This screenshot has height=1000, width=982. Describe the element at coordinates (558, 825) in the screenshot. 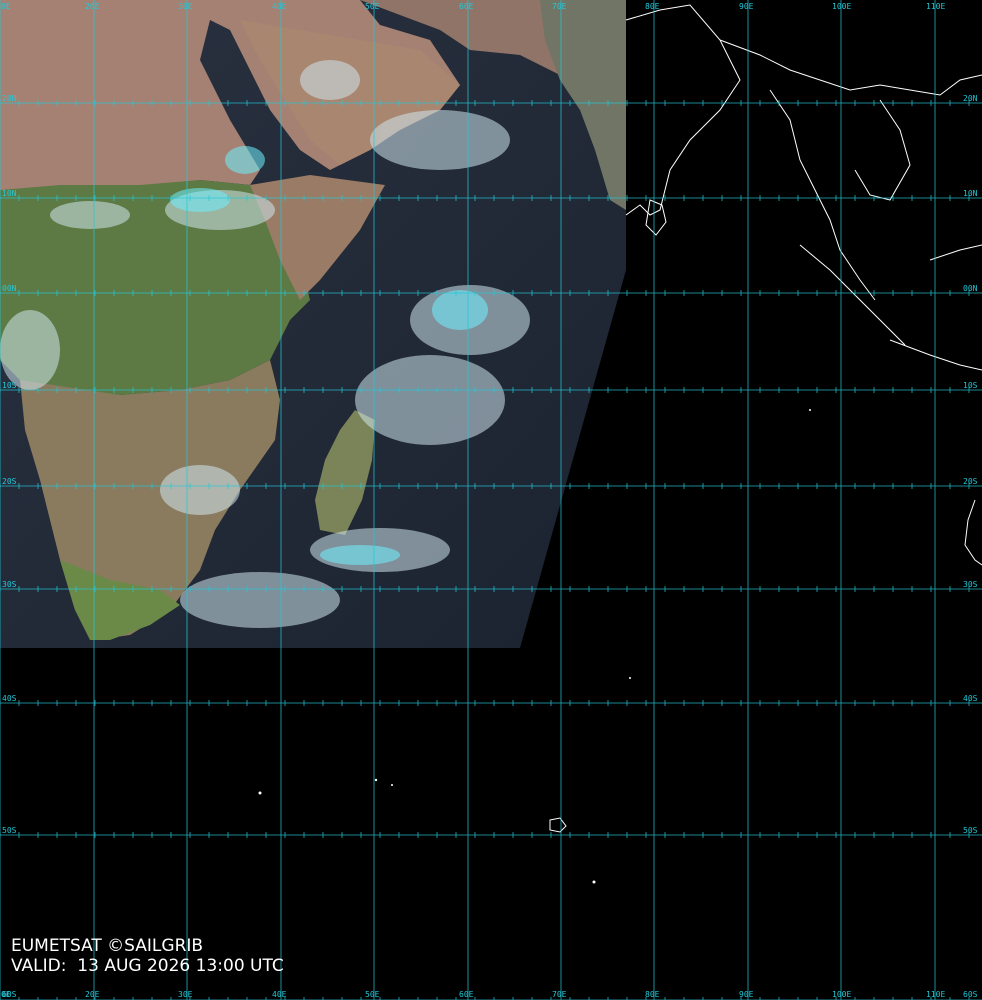

I see `coast-kerguelen` at that location.